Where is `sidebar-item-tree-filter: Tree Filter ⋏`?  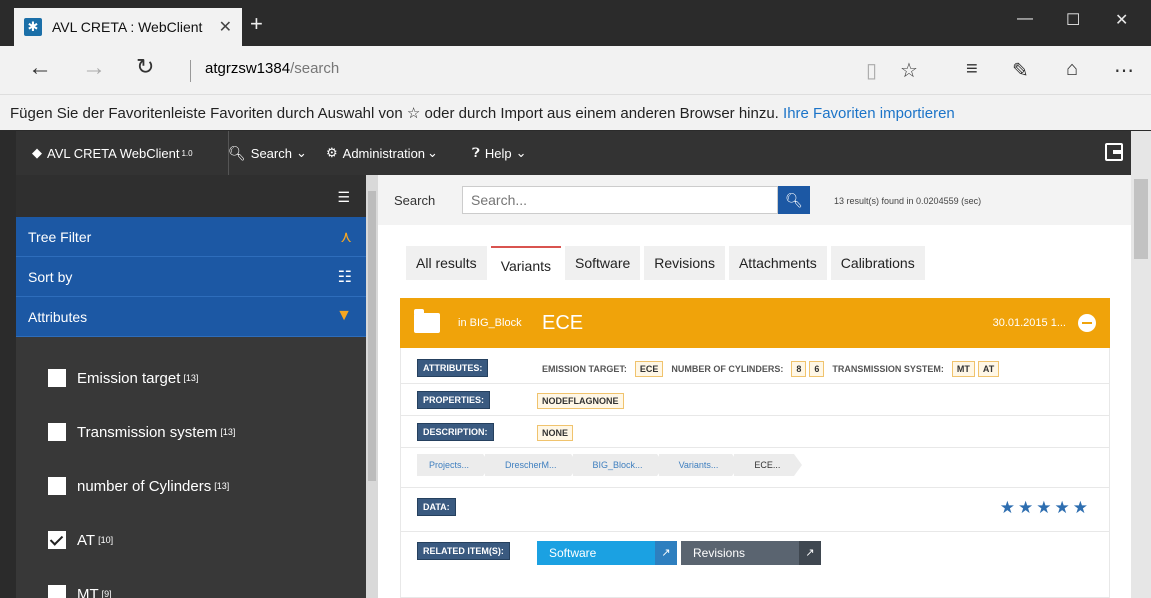
sidebar-item-tree-filter: Tree Filter ⋏ is located at coordinates (191, 237).